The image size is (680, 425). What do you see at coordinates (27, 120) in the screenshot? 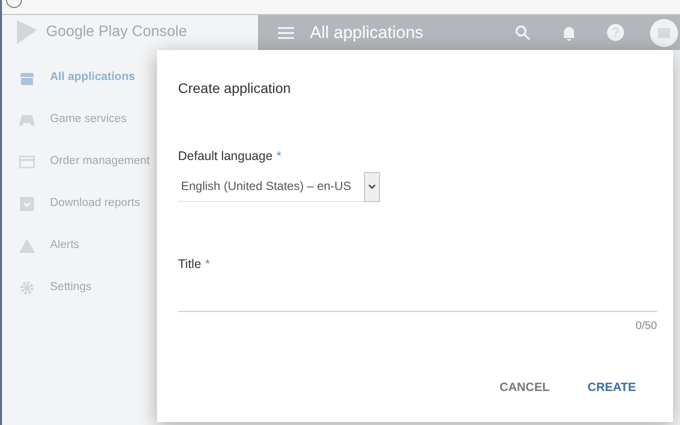
I see `gamepad-icon` at bounding box center [27, 120].